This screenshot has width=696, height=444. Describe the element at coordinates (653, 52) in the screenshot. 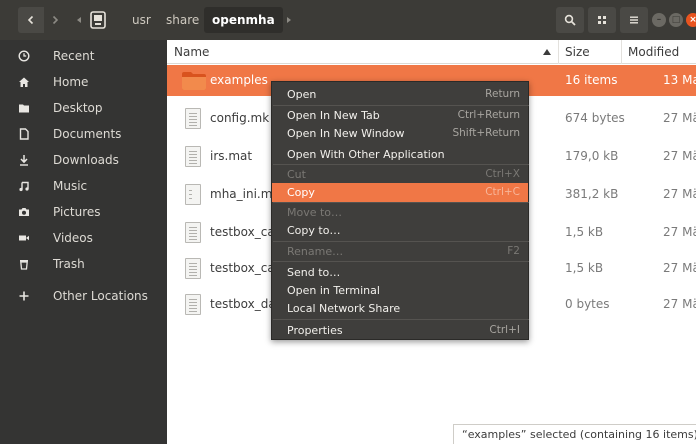

I see `column-header-modified: Modified` at that location.